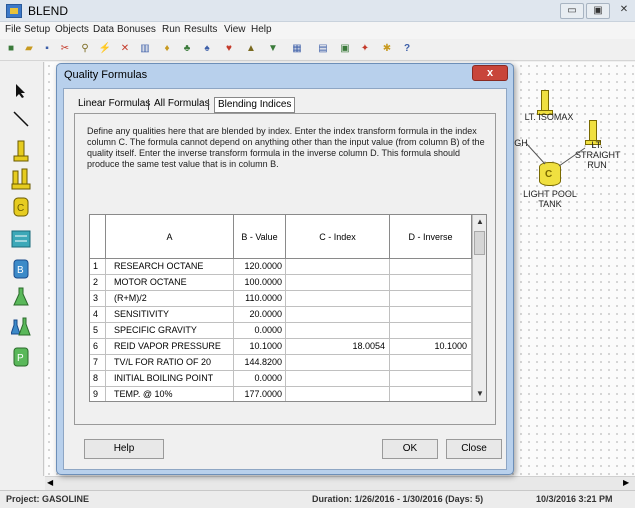 This screenshot has height=508, width=635. What do you see at coordinates (21, 179) in the screenshot?
I see `twin-tower-icon` at bounding box center [21, 179].